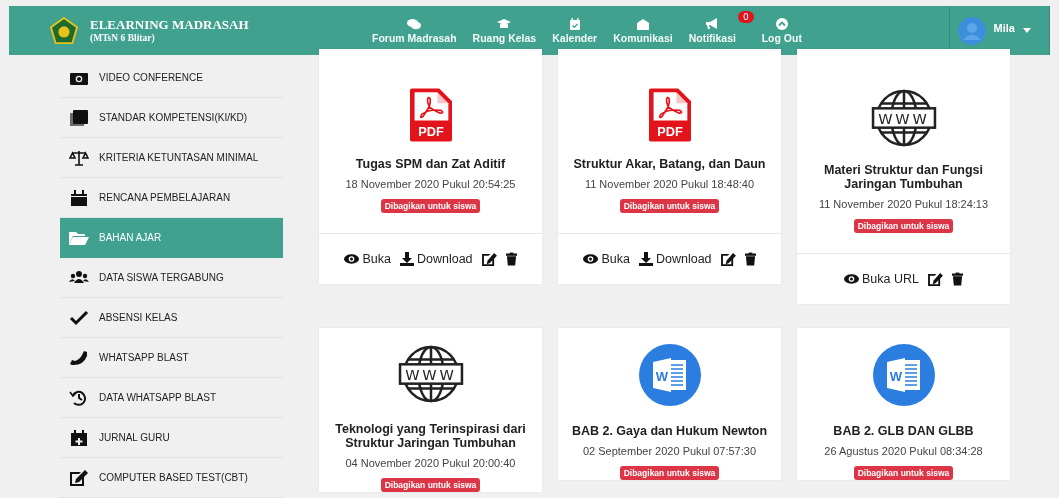  What do you see at coordinates (171, 358) in the screenshot?
I see `sidebar-item: WHATSAPP BLAST` at bounding box center [171, 358].